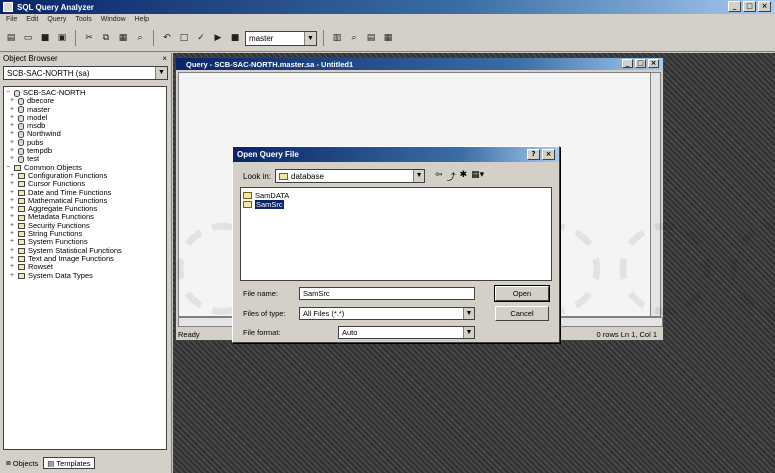  What do you see at coordinates (281, 38) in the screenshot?
I see `database-select: master ▼` at bounding box center [281, 38].